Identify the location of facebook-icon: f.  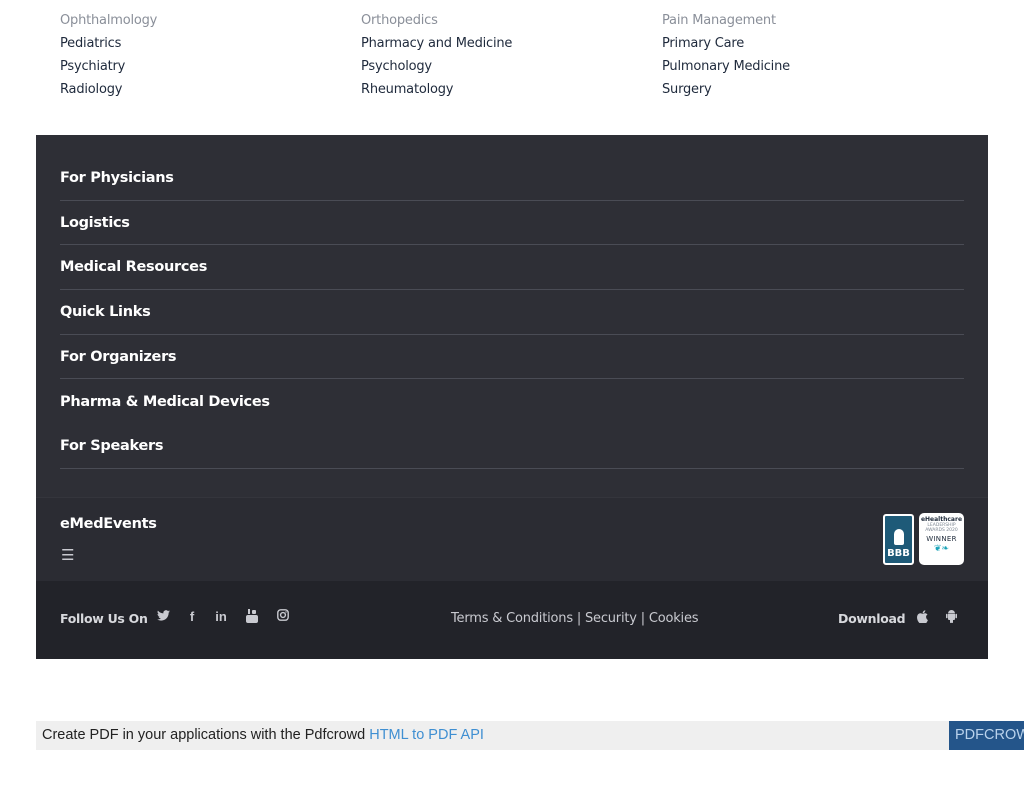
(192, 616).